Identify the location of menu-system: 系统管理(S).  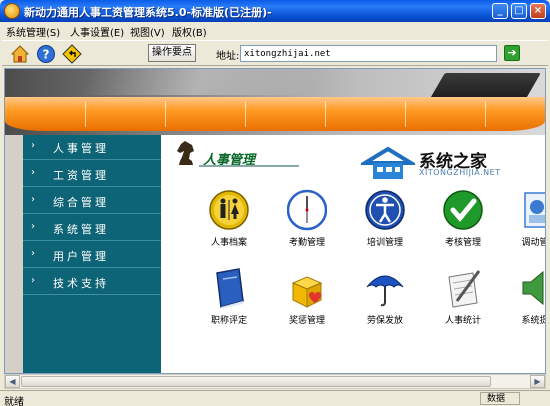
(33, 31).